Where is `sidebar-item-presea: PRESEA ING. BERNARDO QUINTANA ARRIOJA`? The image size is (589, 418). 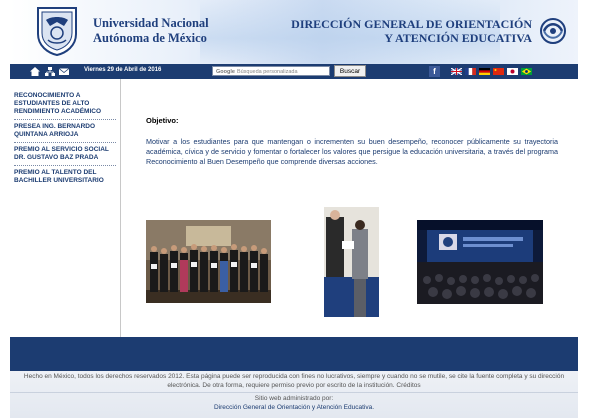
sidebar-item-presea: PRESEA ING. BERNARDO QUINTANA ARRIOJA is located at coordinates (65, 131).